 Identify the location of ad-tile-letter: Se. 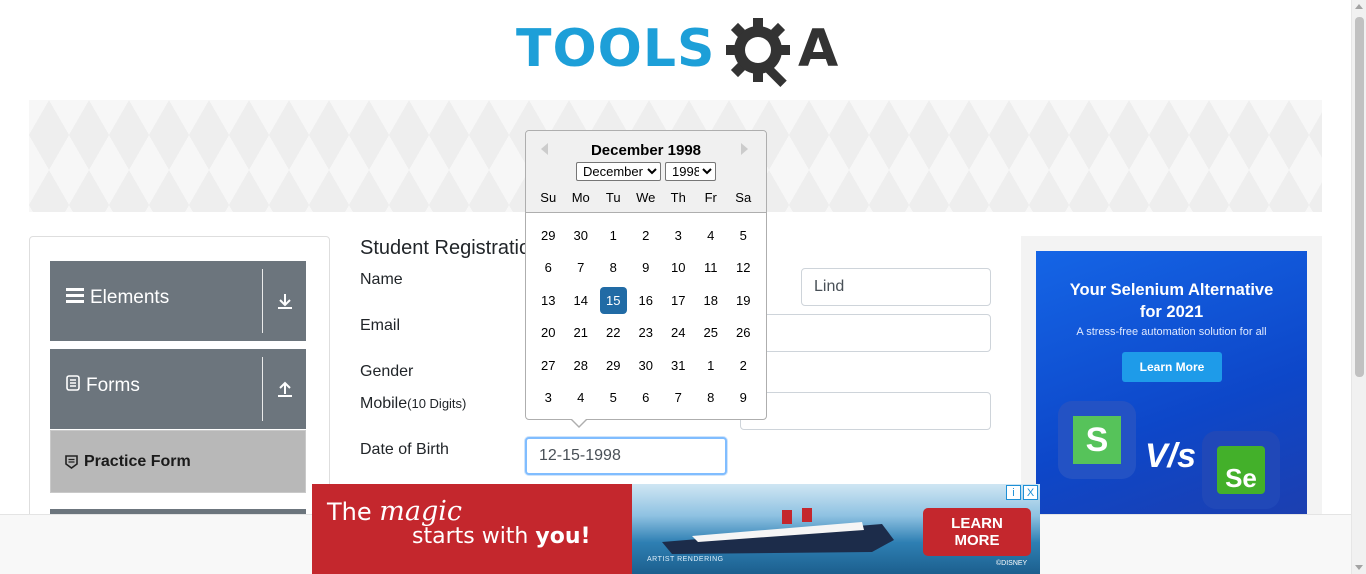
(1241, 470).